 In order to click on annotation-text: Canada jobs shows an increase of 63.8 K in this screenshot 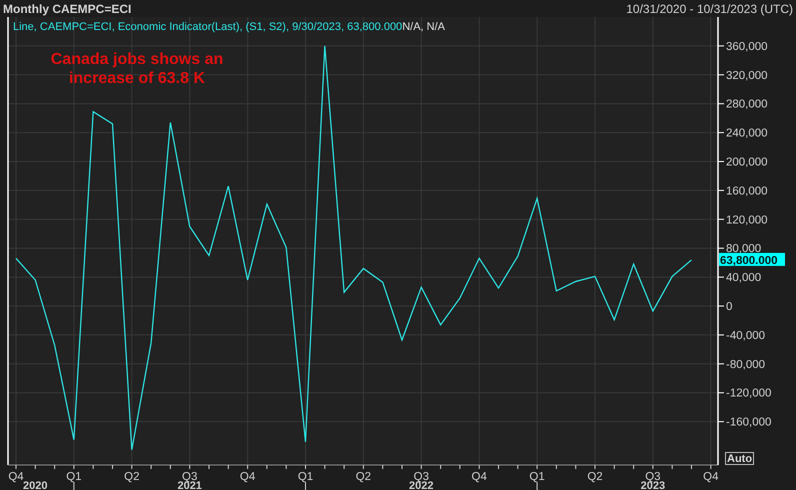, I will do `click(137, 69)`.